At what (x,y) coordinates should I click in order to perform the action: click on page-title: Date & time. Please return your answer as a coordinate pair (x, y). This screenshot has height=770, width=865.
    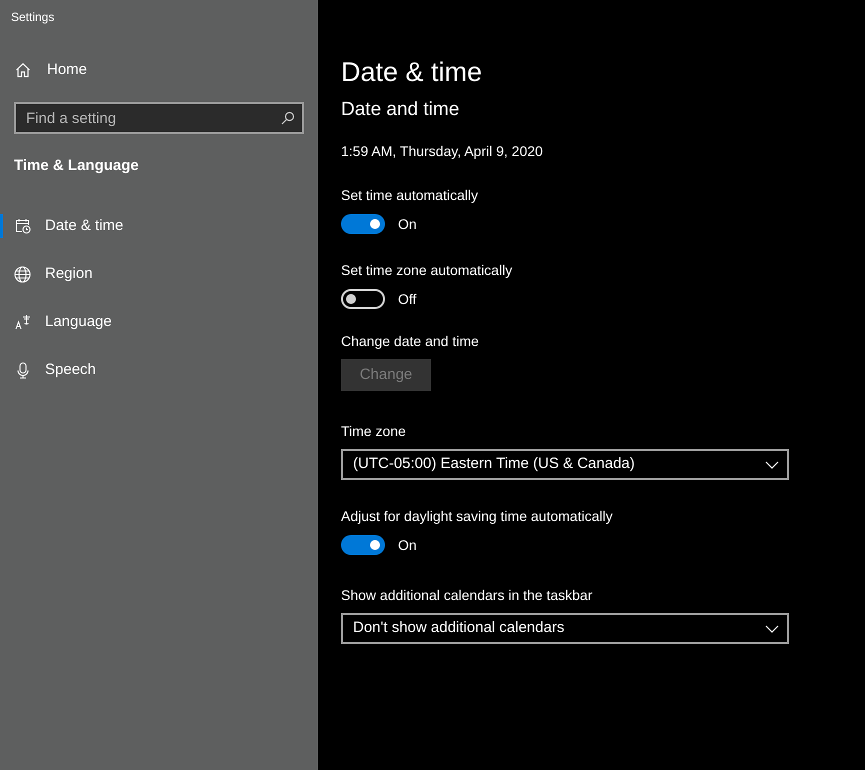
    Looking at the image, I should click on (412, 72).